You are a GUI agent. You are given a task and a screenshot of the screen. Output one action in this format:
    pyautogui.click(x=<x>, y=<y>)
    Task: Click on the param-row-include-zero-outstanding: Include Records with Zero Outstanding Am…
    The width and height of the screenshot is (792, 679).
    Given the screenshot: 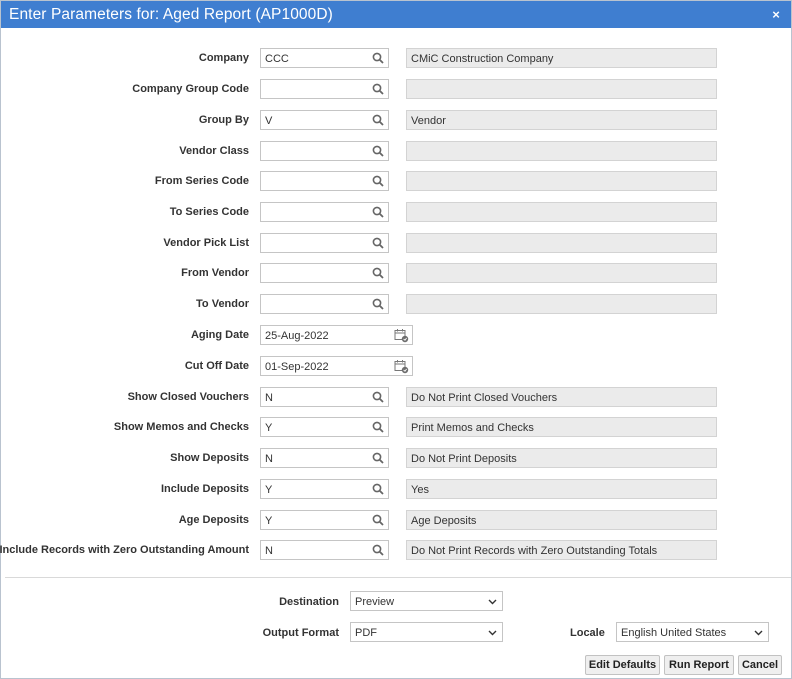 What is the action you would take?
    pyautogui.click(x=395, y=551)
    